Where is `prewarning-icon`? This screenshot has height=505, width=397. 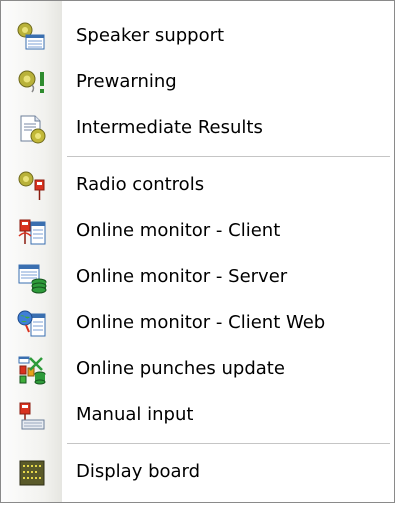
prewarning-icon is located at coordinates (32, 83).